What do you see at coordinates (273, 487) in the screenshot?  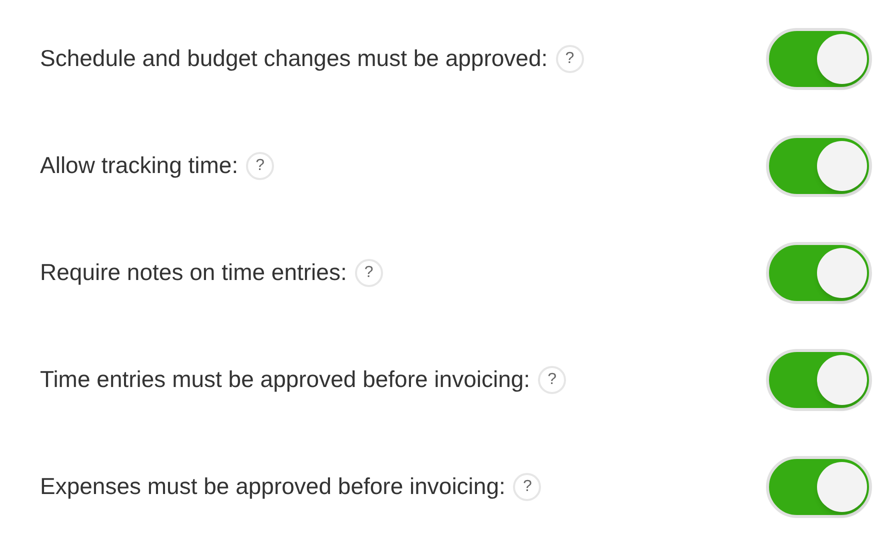 I see `setting-label: Expenses must be approved before invoicing:` at bounding box center [273, 487].